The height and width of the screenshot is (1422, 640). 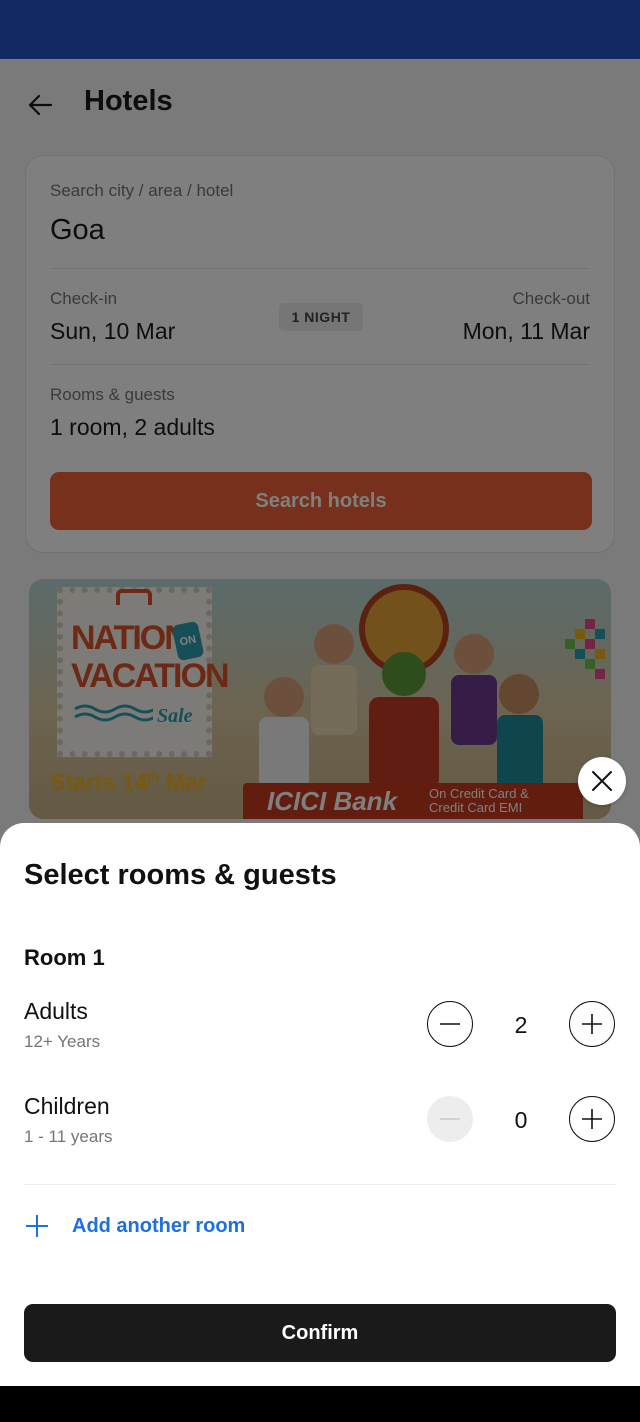 What do you see at coordinates (68, 1136) in the screenshot?
I see `children-age-range: 1 - 11 years` at bounding box center [68, 1136].